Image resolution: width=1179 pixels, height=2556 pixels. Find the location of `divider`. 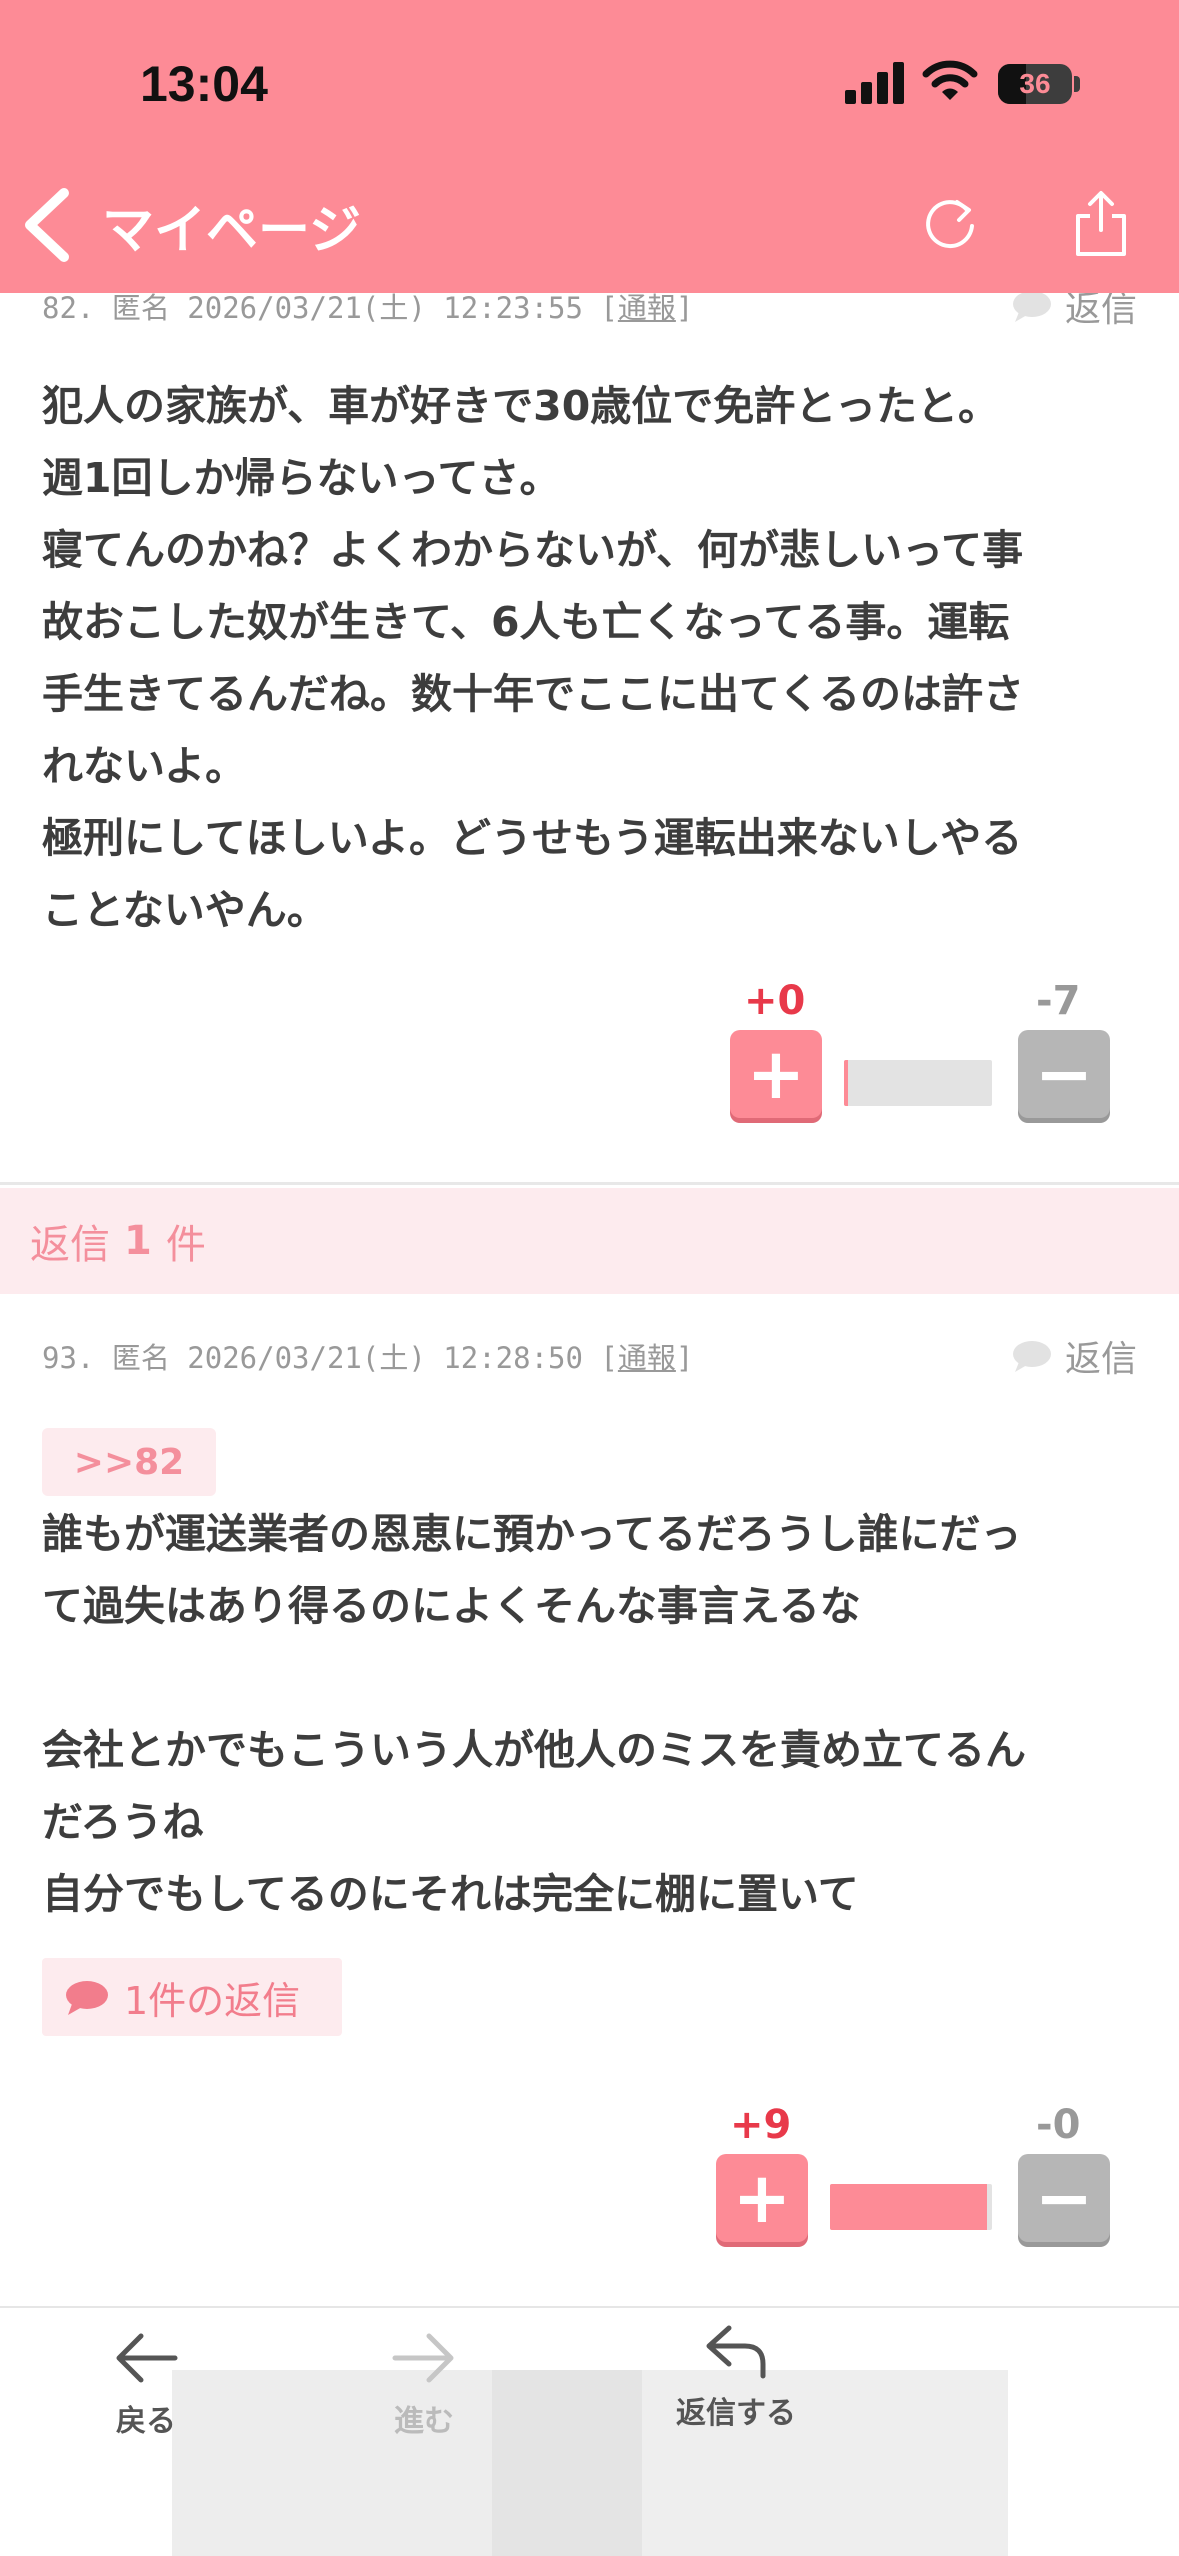

divider is located at coordinates (589, 1183).